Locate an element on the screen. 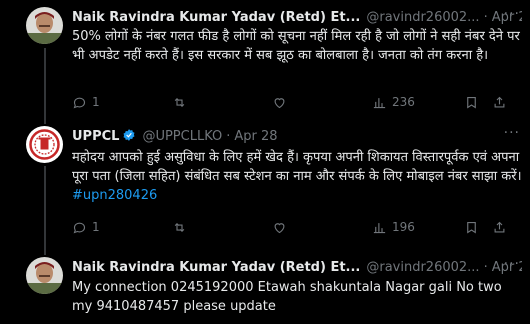 The width and height of the screenshot is (530, 324). action-bar: 1 196 is located at coordinates (297, 227).